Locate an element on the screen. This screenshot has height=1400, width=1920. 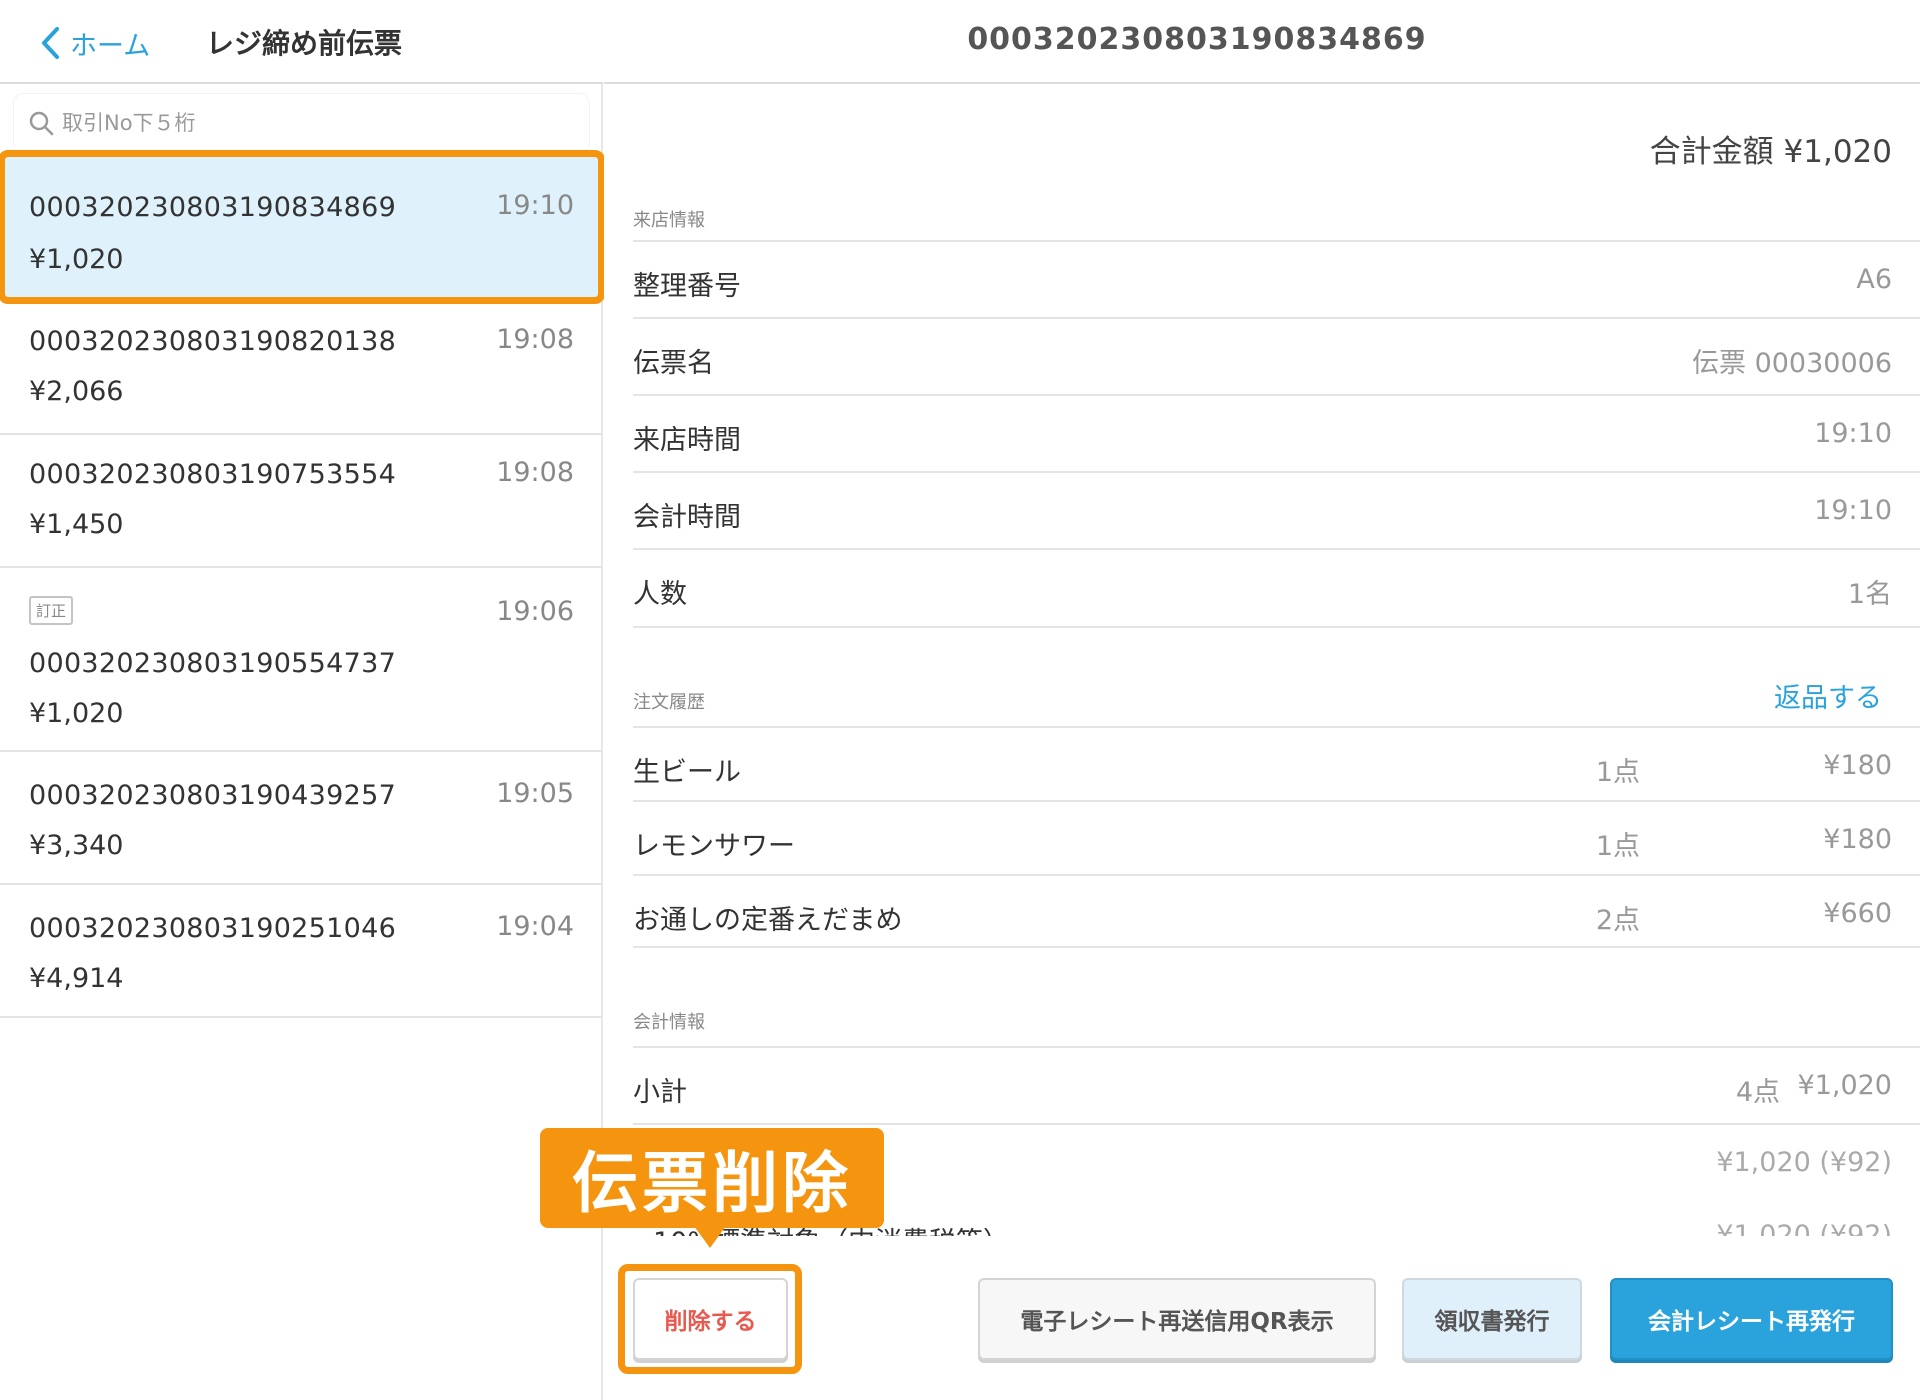
detail-row: 整理番号 A6 is located at coordinates (1276, 278).